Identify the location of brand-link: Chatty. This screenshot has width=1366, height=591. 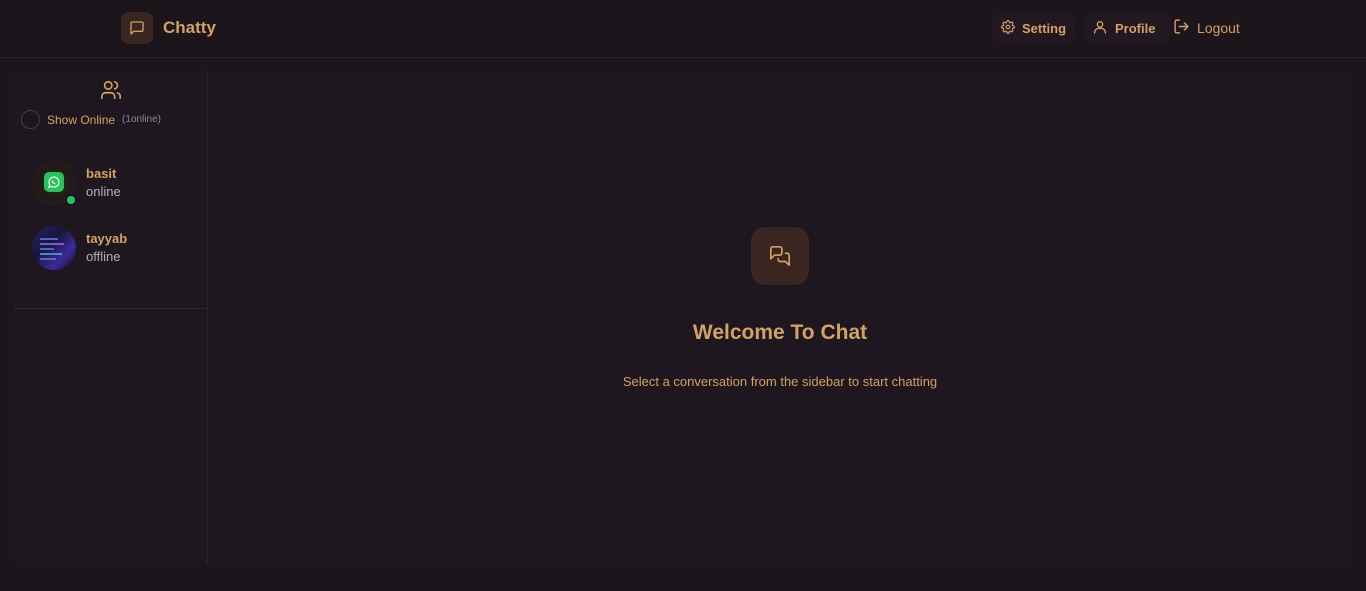
(168, 28).